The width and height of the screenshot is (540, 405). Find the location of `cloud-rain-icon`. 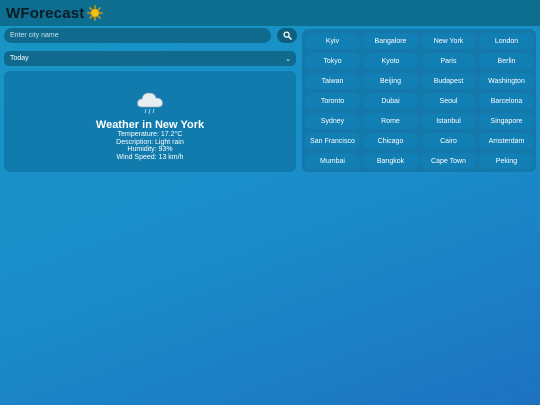

cloud-rain-icon is located at coordinates (150, 103).